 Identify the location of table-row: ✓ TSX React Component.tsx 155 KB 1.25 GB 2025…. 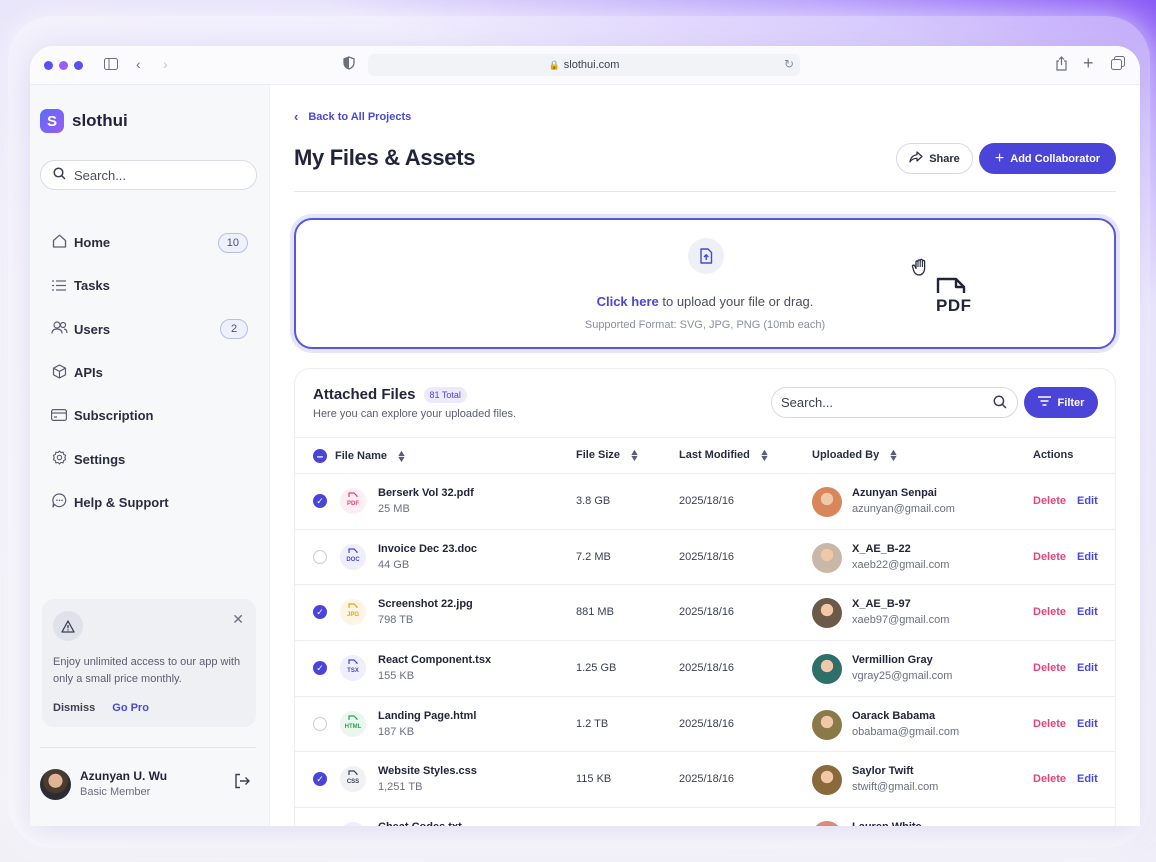
(705, 669).